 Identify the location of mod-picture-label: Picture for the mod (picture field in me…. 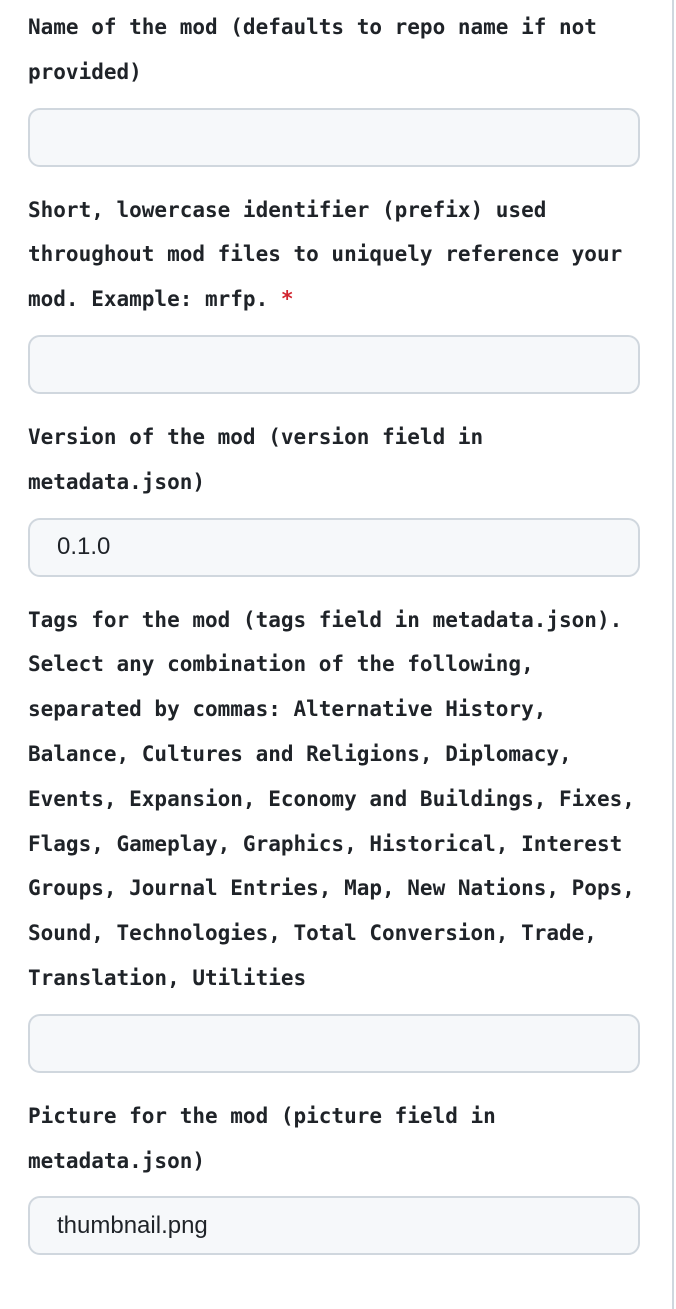
(334, 1139).